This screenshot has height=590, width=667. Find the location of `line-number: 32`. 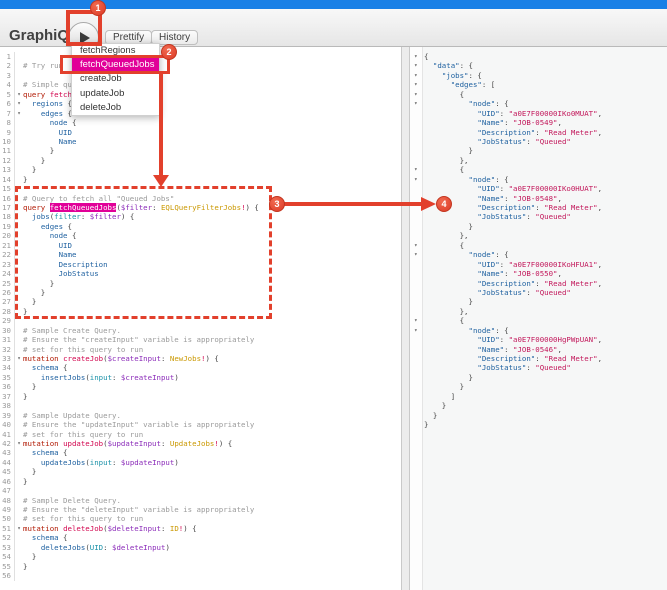

line-number: 32 is located at coordinates (7, 349).